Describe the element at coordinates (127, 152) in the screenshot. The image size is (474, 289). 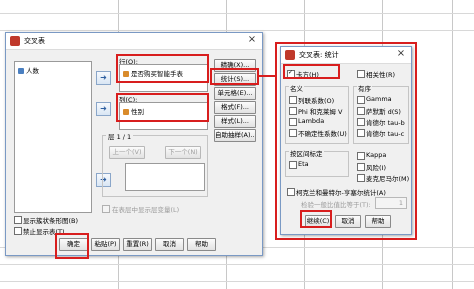
I see `previous-layer-button: 上一个(V)` at that location.